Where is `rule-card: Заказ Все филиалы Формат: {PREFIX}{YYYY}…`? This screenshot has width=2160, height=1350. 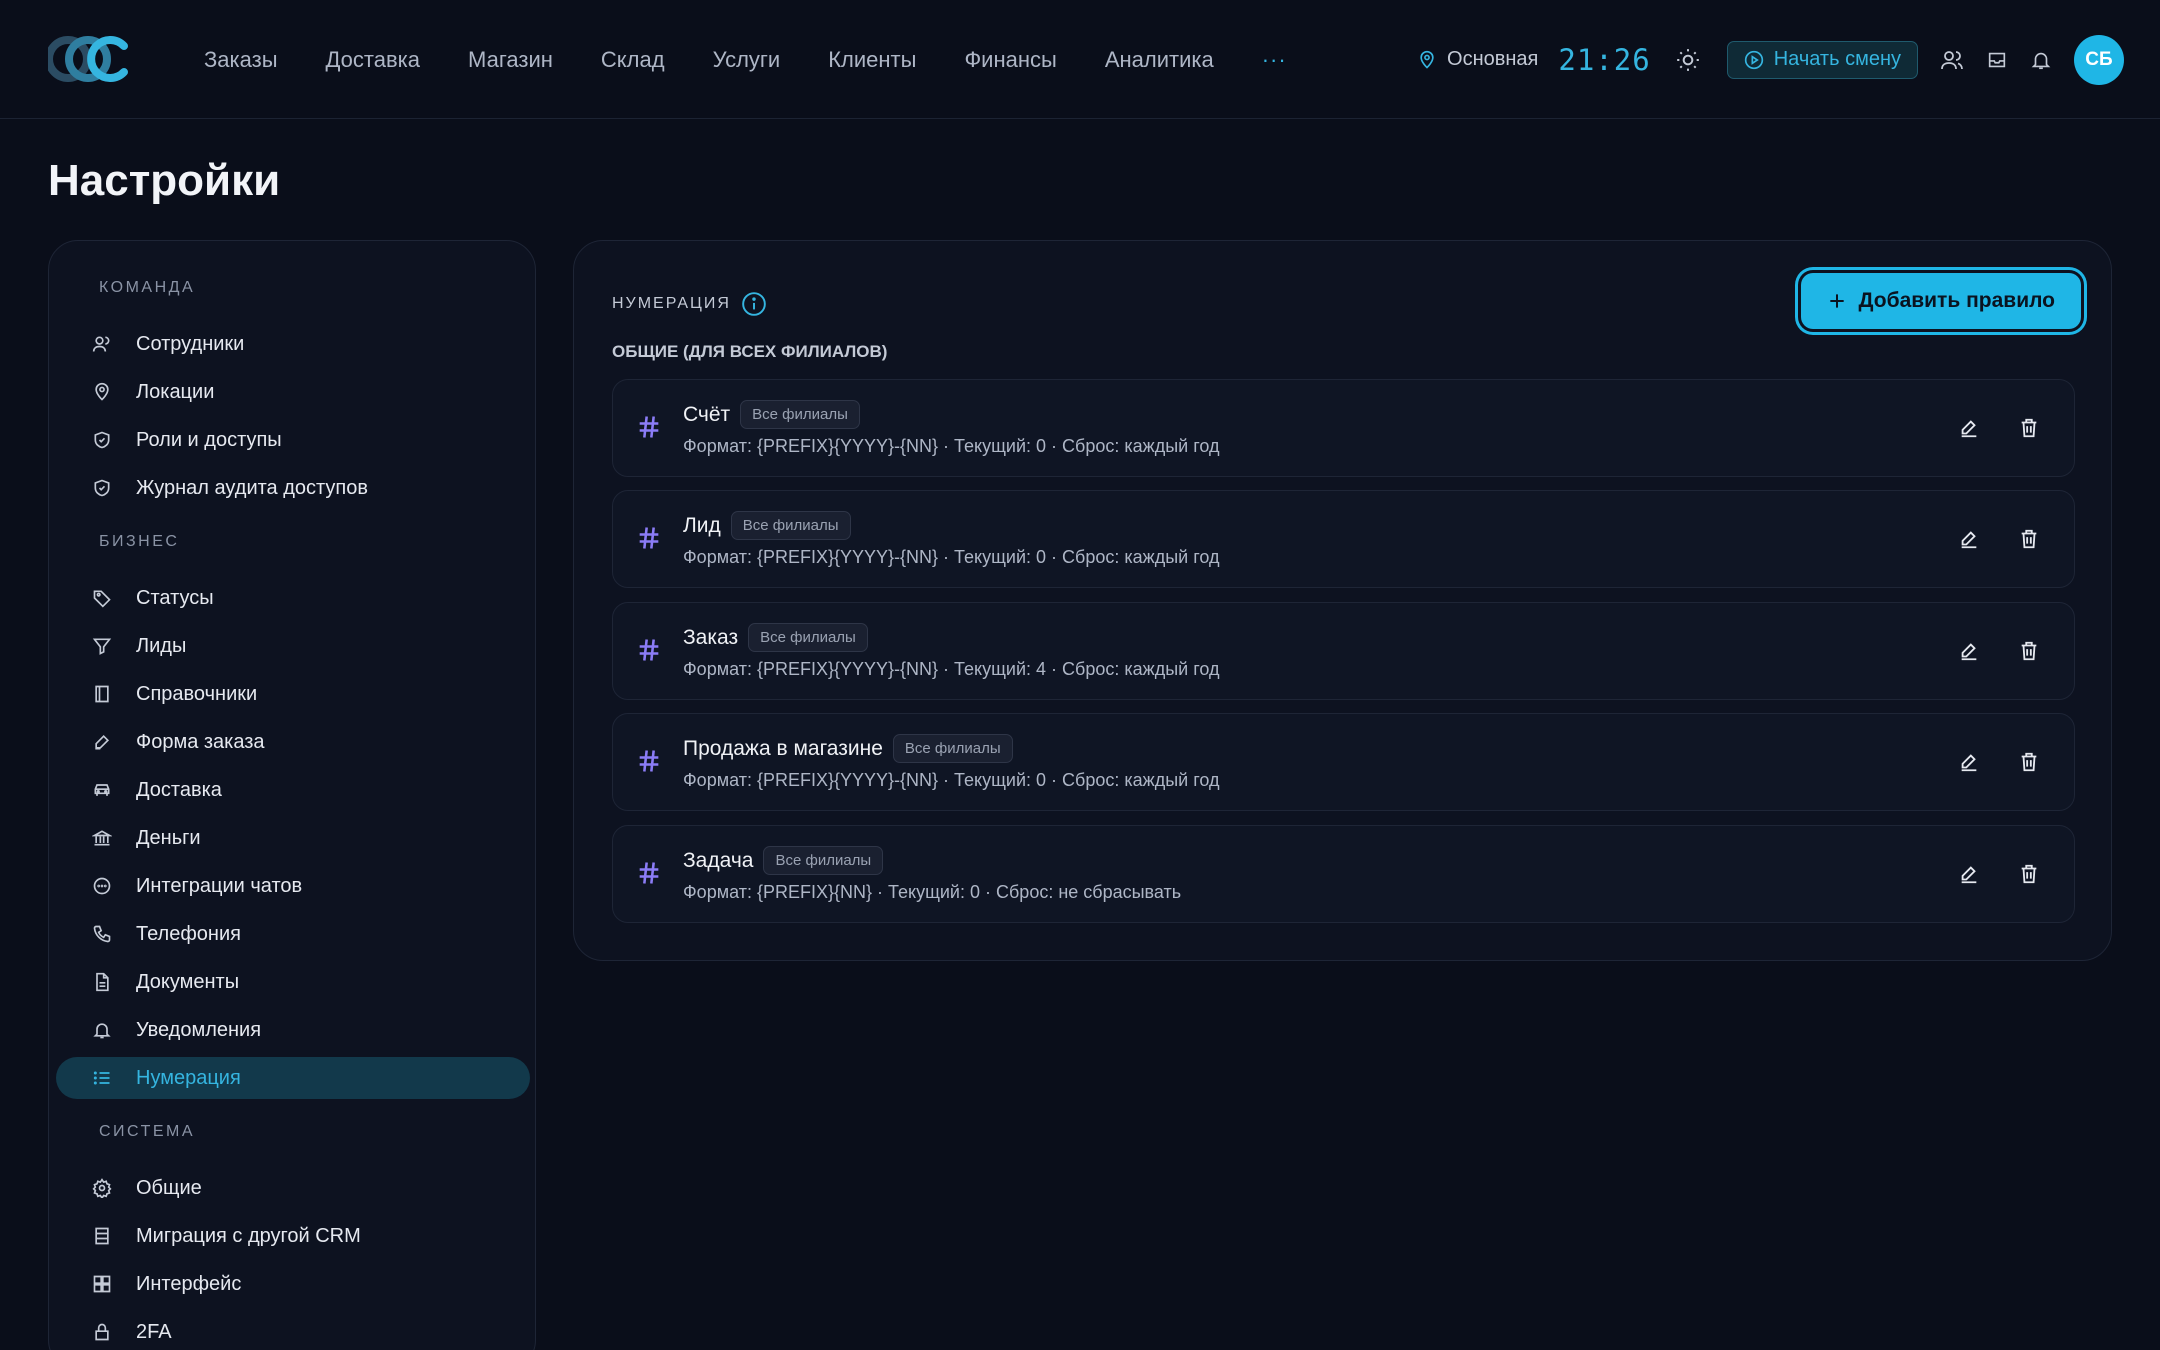 rule-card: Заказ Все филиалы Формат: {PREFIX}{YYYY}… is located at coordinates (1343, 651).